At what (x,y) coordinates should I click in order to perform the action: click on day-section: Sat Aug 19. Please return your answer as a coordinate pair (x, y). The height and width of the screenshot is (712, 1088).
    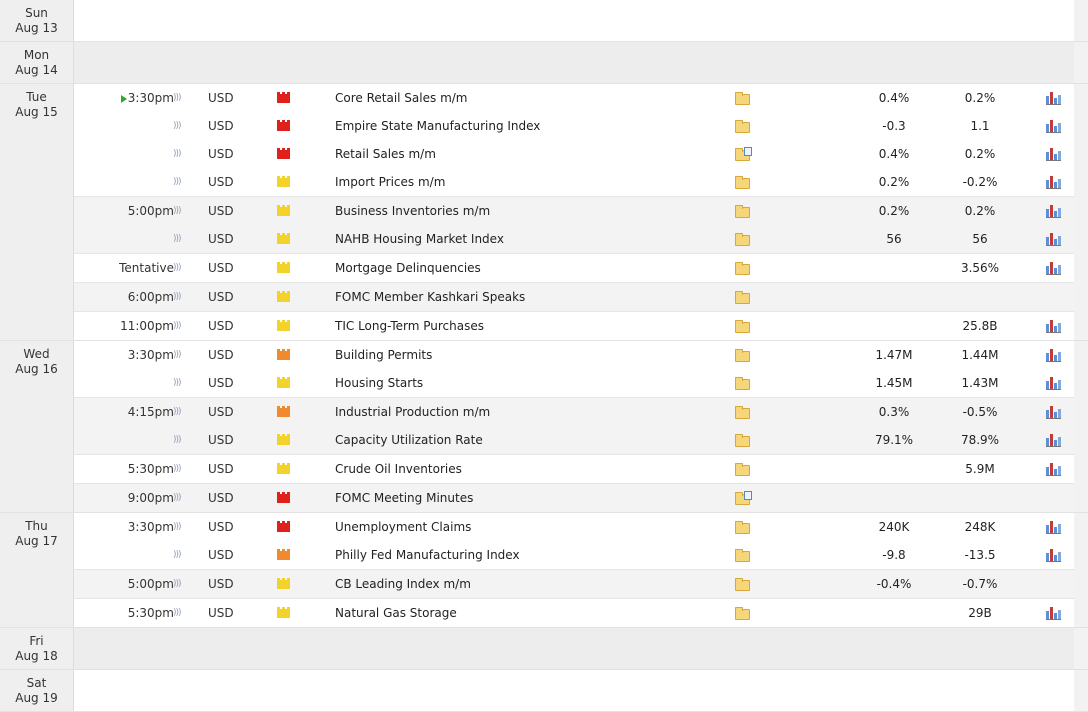
    Looking at the image, I should click on (544, 691).